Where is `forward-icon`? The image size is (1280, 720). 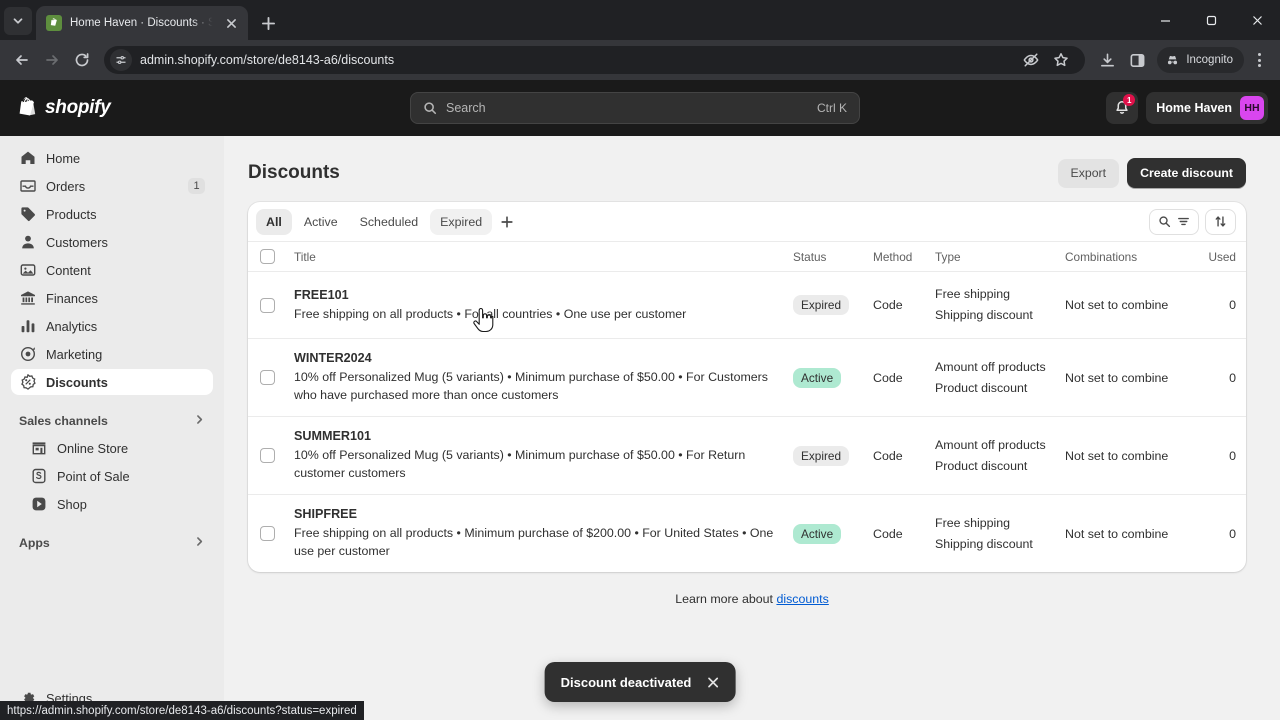 forward-icon is located at coordinates (52, 60).